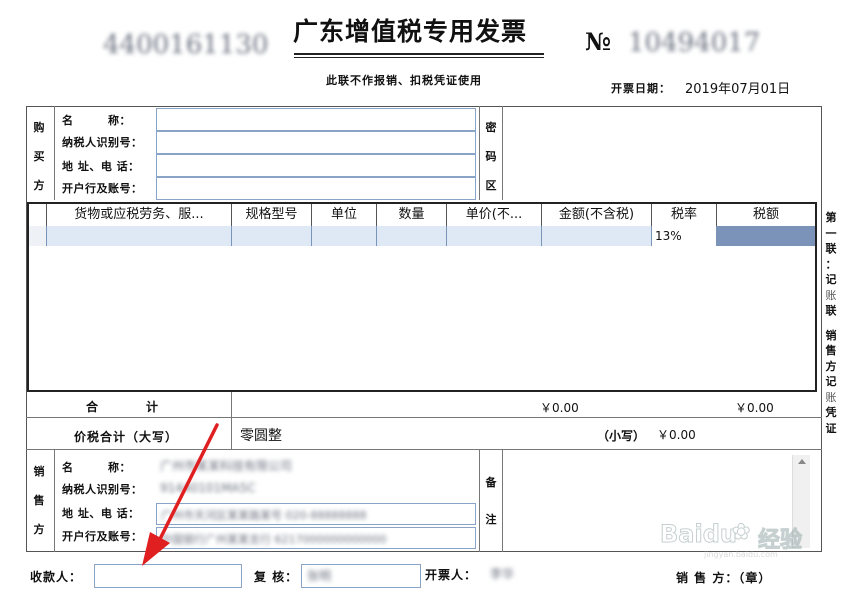 This screenshot has width=863, height=596. Describe the element at coordinates (187, 484) in the screenshot. I see `arrow-shaft` at that location.